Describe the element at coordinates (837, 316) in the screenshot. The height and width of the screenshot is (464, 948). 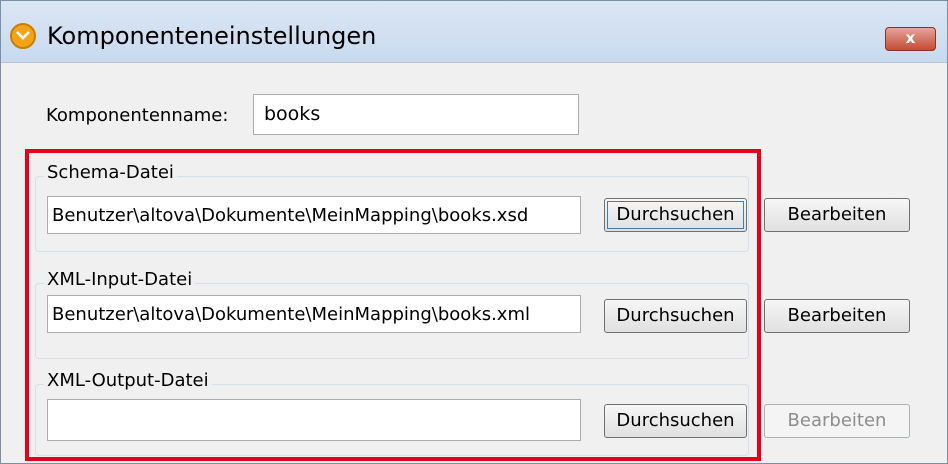
I see `xml-input-edit-button: Bearbeiten` at that location.